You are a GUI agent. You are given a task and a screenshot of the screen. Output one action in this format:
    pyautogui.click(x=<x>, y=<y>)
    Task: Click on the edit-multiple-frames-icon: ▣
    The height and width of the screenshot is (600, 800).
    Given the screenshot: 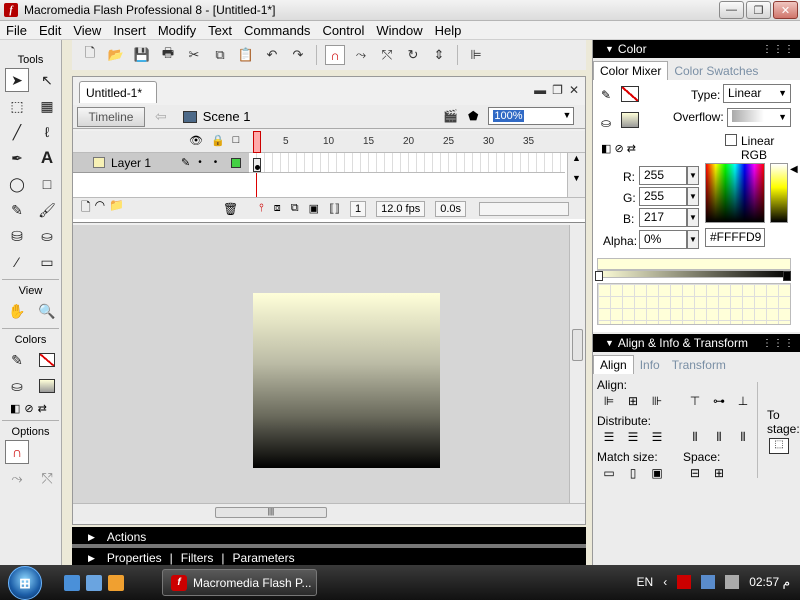 What is the action you would take?
    pyautogui.click(x=314, y=208)
    